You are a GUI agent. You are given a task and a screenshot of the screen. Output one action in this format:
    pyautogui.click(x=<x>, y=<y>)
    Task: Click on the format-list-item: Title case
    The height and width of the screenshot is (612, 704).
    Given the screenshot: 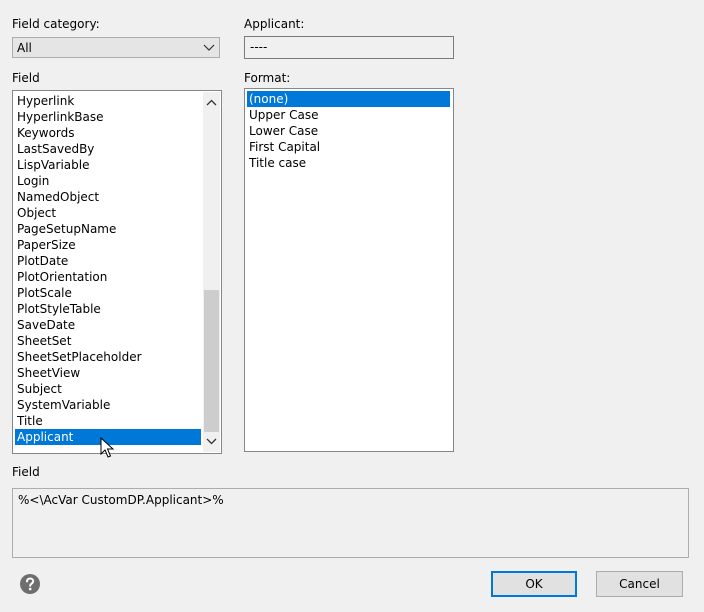 What is the action you would take?
    pyautogui.click(x=348, y=163)
    